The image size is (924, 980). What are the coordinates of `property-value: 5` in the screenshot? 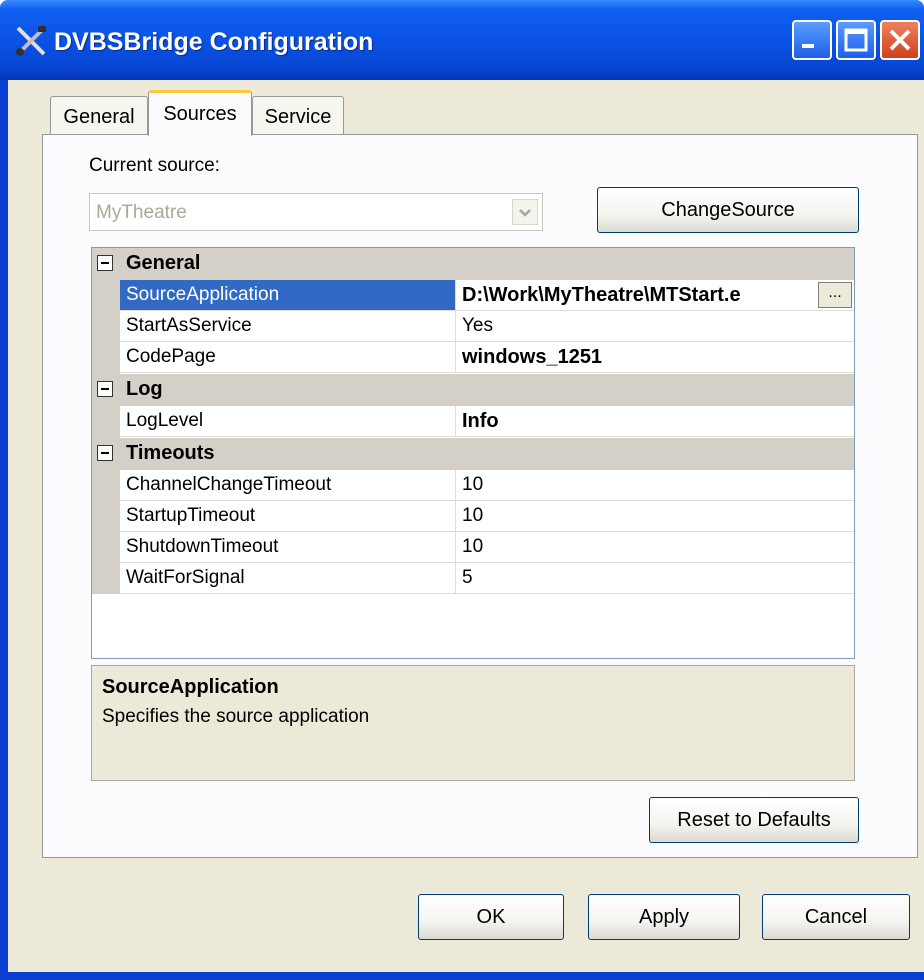 It's located at (656, 578).